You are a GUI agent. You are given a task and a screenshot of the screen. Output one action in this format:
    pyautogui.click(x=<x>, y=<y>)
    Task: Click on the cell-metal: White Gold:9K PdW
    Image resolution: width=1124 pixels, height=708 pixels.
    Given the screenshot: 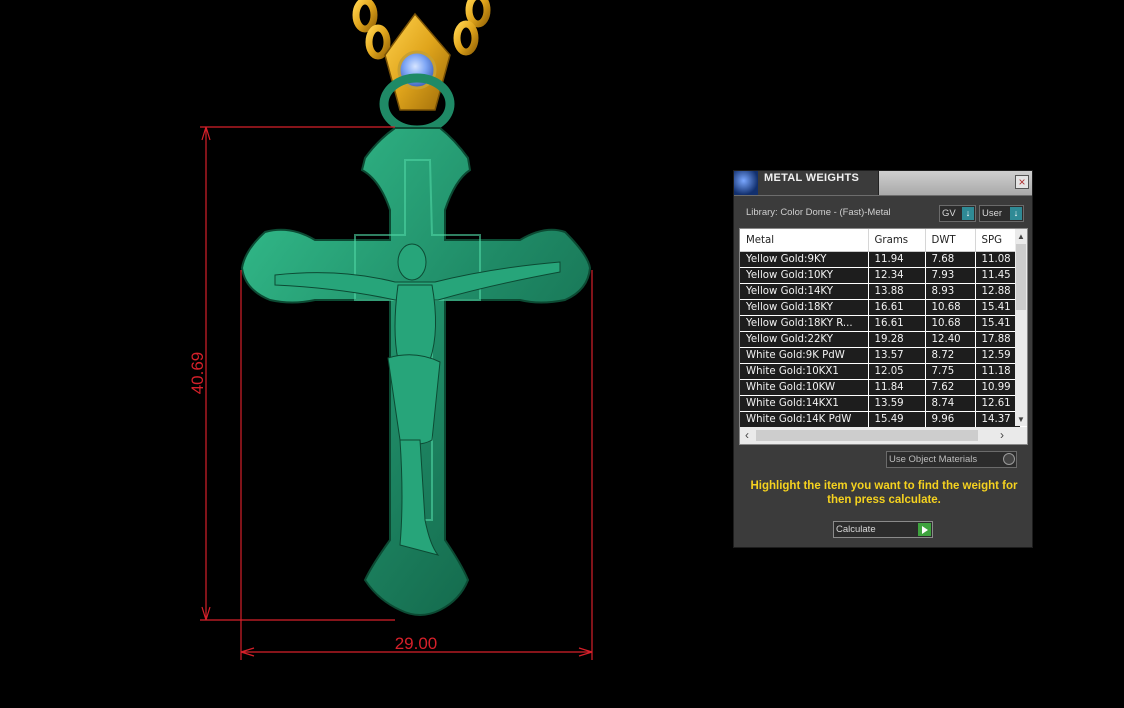 What is the action you would take?
    pyautogui.click(x=804, y=355)
    